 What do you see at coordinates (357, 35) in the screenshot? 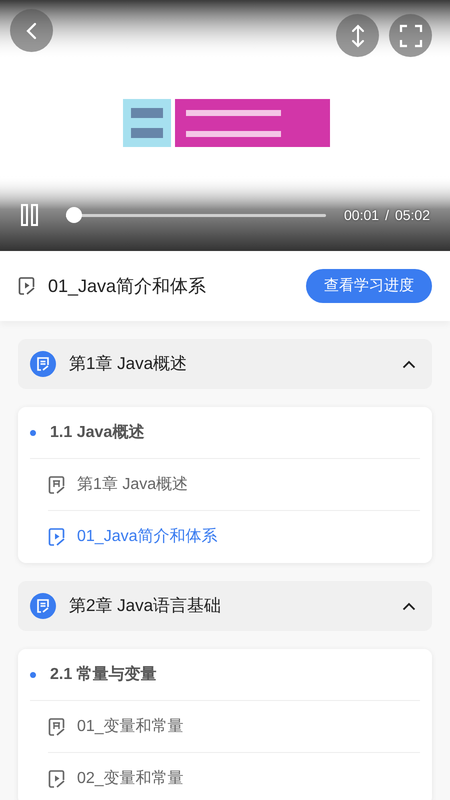
I see `swap-vertical-button` at bounding box center [357, 35].